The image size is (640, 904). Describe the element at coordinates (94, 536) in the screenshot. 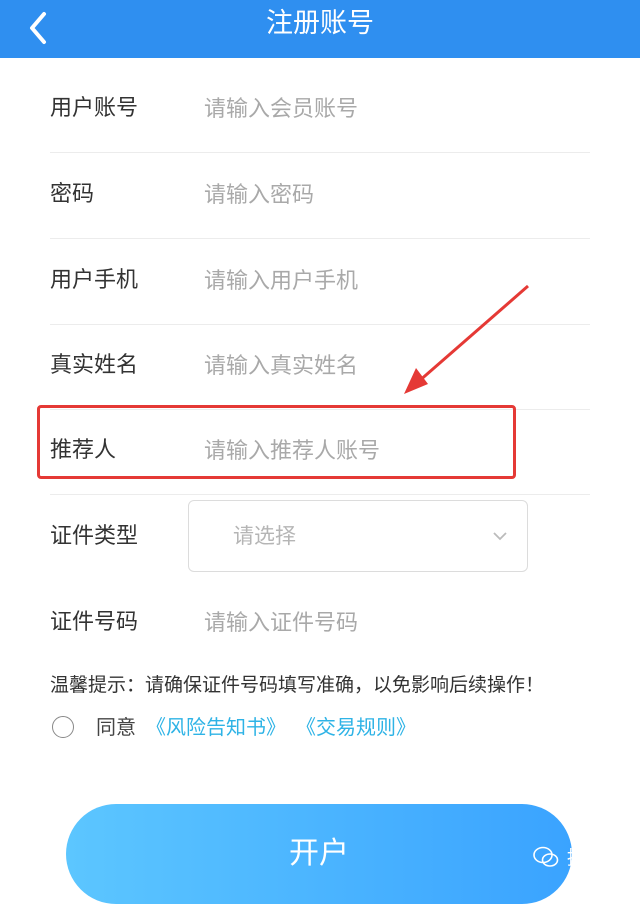

I see `id-type-label: 证件类型` at that location.